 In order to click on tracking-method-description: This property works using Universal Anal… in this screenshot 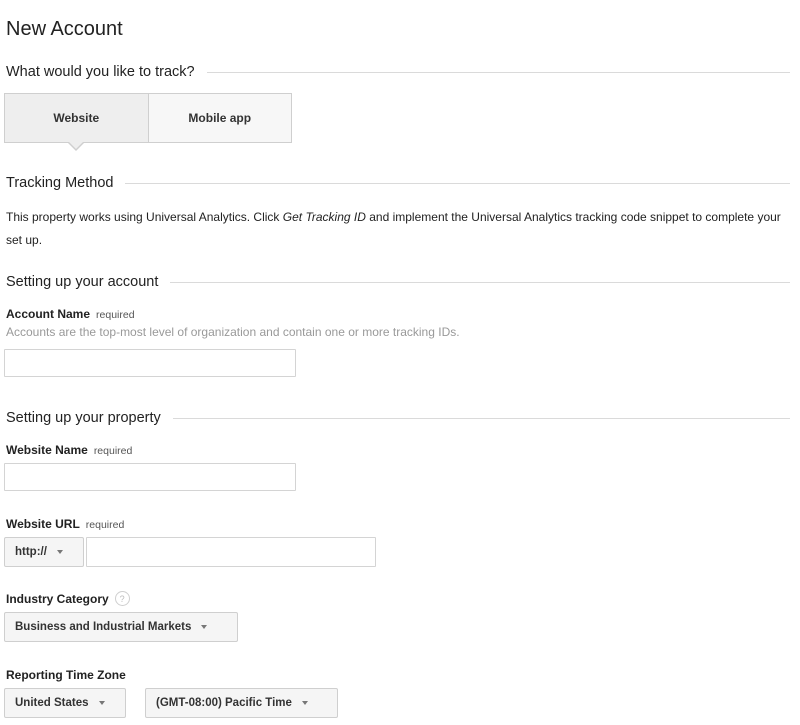, I will do `click(401, 229)`.